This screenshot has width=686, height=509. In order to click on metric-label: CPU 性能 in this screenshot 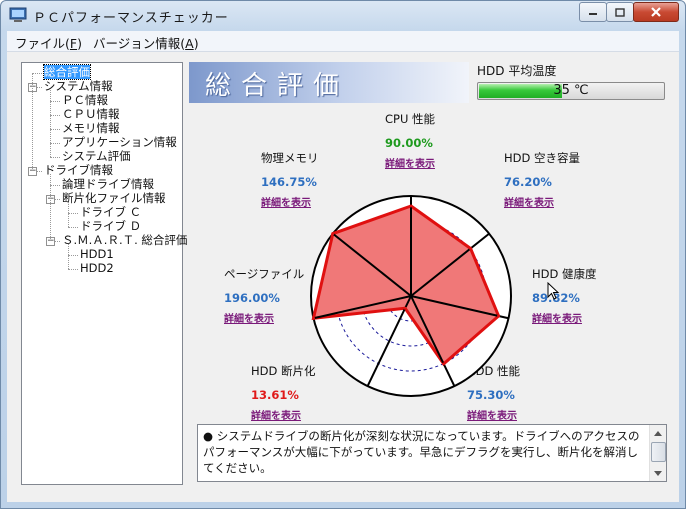, I will do `click(410, 119)`.